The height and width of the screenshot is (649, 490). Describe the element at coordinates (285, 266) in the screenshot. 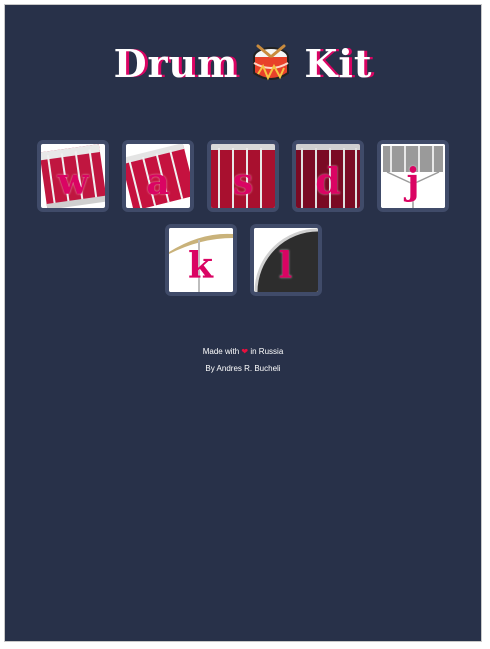

I see `key-letter: l` at that location.